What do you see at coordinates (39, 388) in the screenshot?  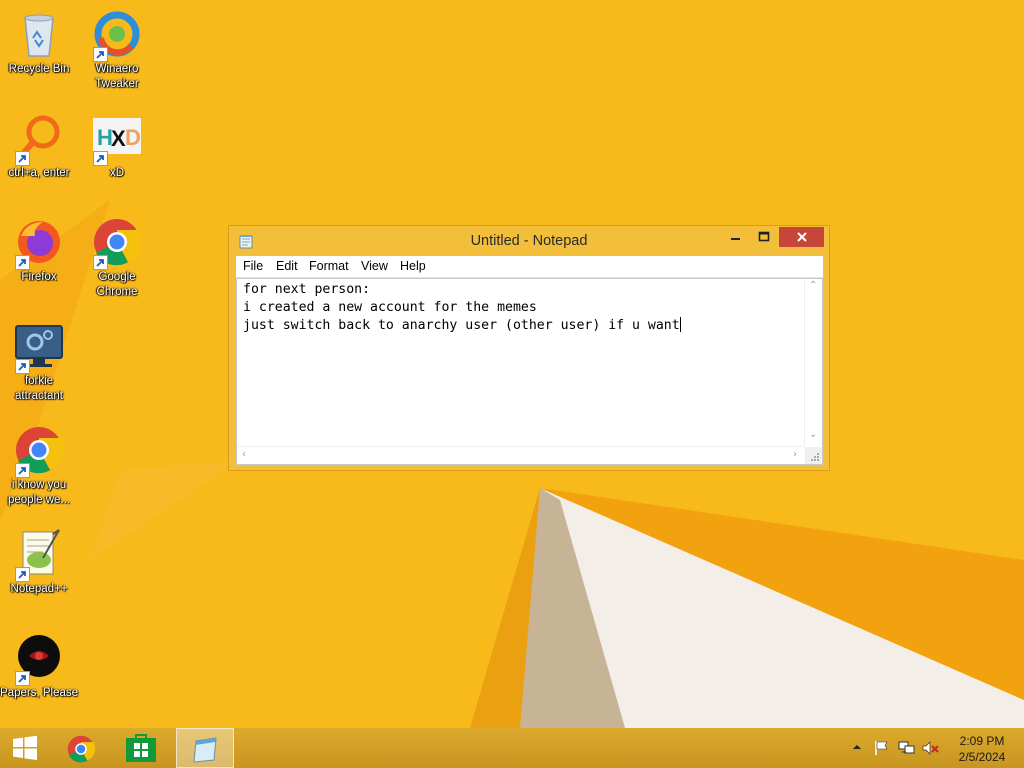 I see `desktop-icon-label: forkie attractant` at bounding box center [39, 388].